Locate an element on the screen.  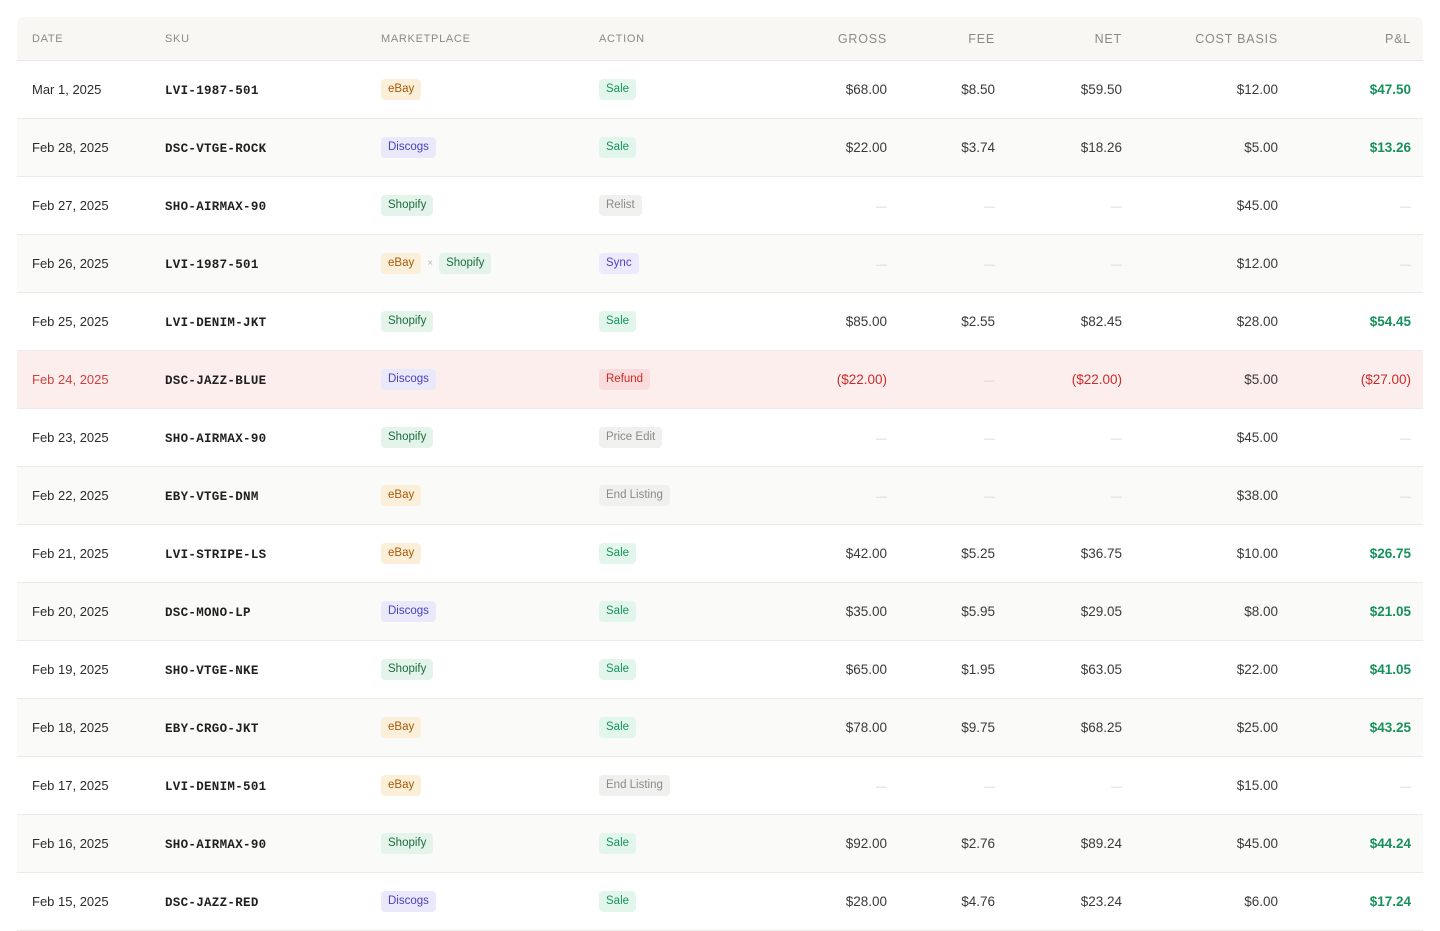
row-sku-cell: SHO-VTGE-NKE is located at coordinates (273, 670).